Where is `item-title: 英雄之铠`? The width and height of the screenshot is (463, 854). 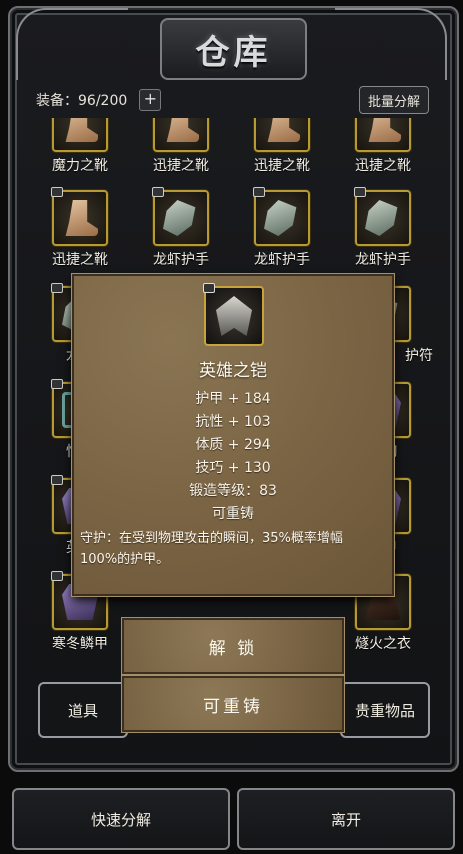 item-title: 英雄之铠 is located at coordinates (233, 371).